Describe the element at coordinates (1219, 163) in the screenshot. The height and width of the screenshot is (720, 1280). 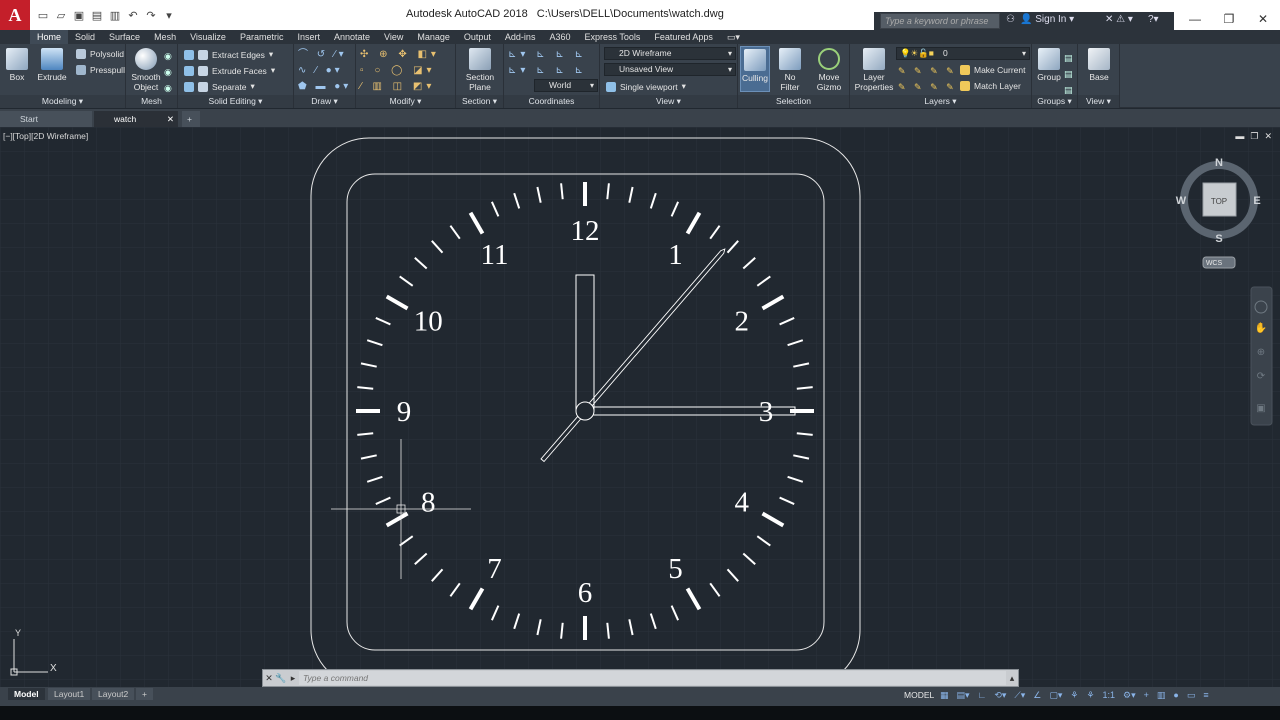
I see `compass-north: N` at that location.